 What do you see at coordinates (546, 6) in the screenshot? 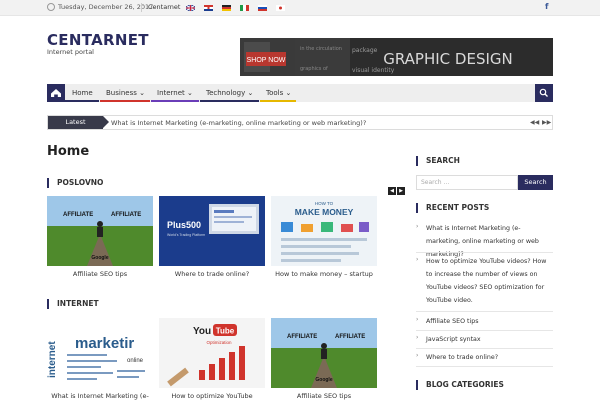
I see `facebook-icon: f` at bounding box center [546, 6].